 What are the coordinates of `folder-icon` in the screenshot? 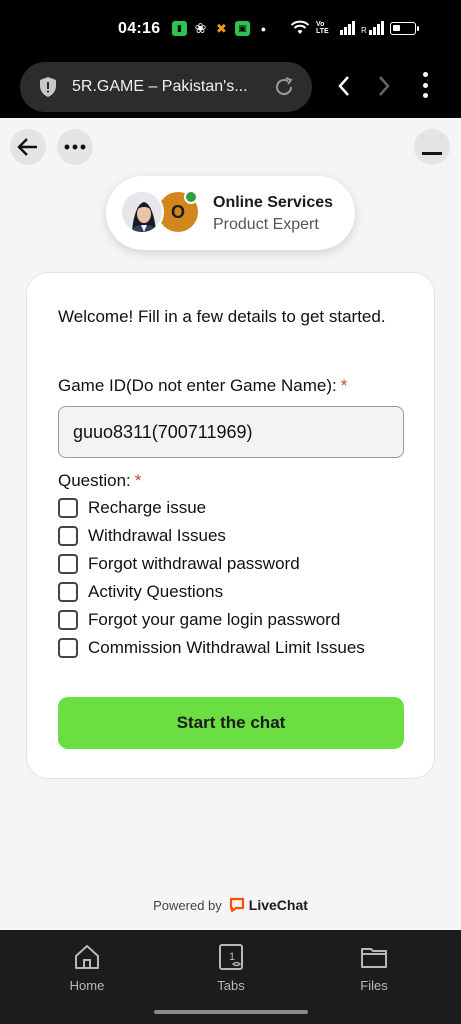 It's located at (374, 958).